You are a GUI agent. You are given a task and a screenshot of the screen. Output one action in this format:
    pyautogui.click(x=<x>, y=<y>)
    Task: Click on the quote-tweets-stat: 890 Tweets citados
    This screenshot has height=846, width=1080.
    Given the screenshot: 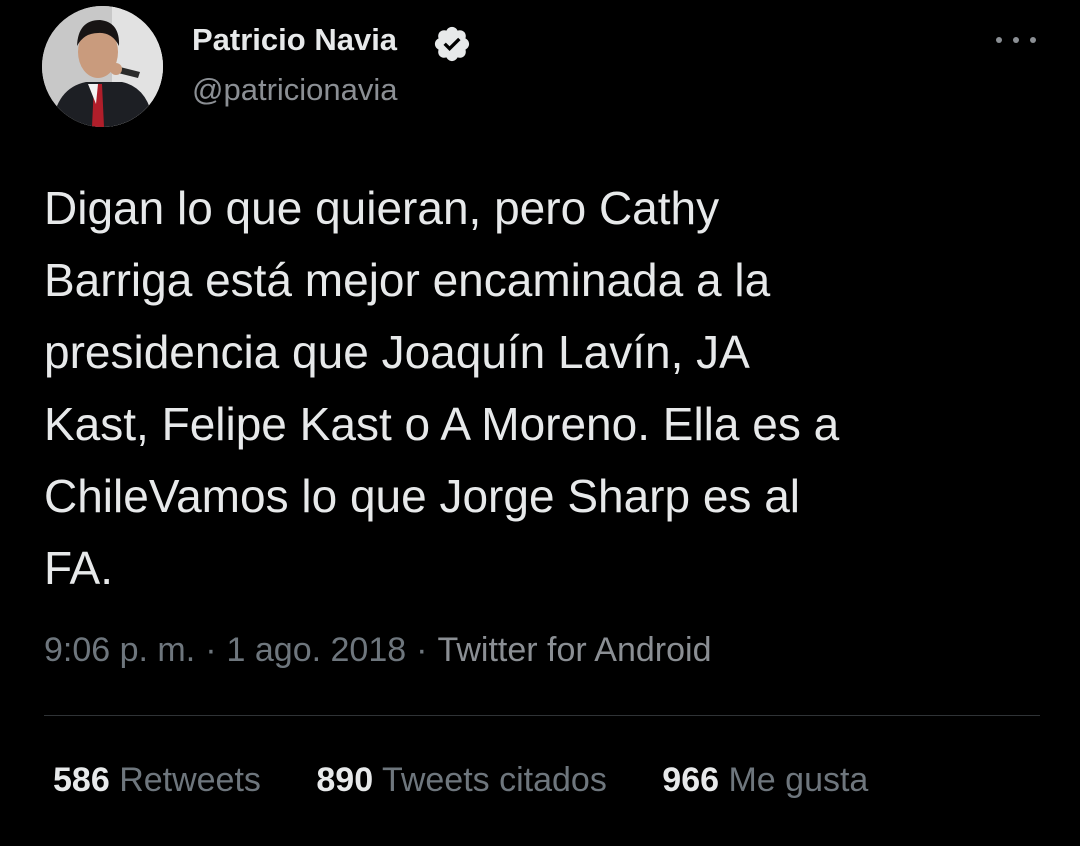 What is the action you would take?
    pyautogui.click(x=461, y=780)
    